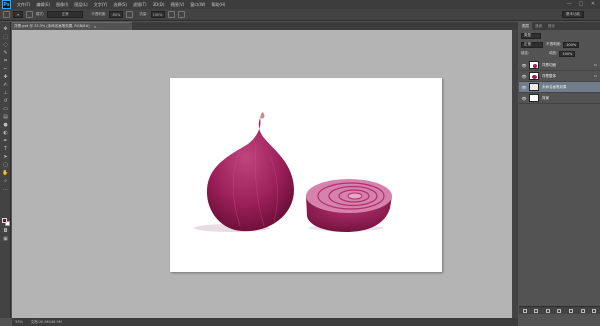  I want to click on pressure-size-icon, so click(181, 14).